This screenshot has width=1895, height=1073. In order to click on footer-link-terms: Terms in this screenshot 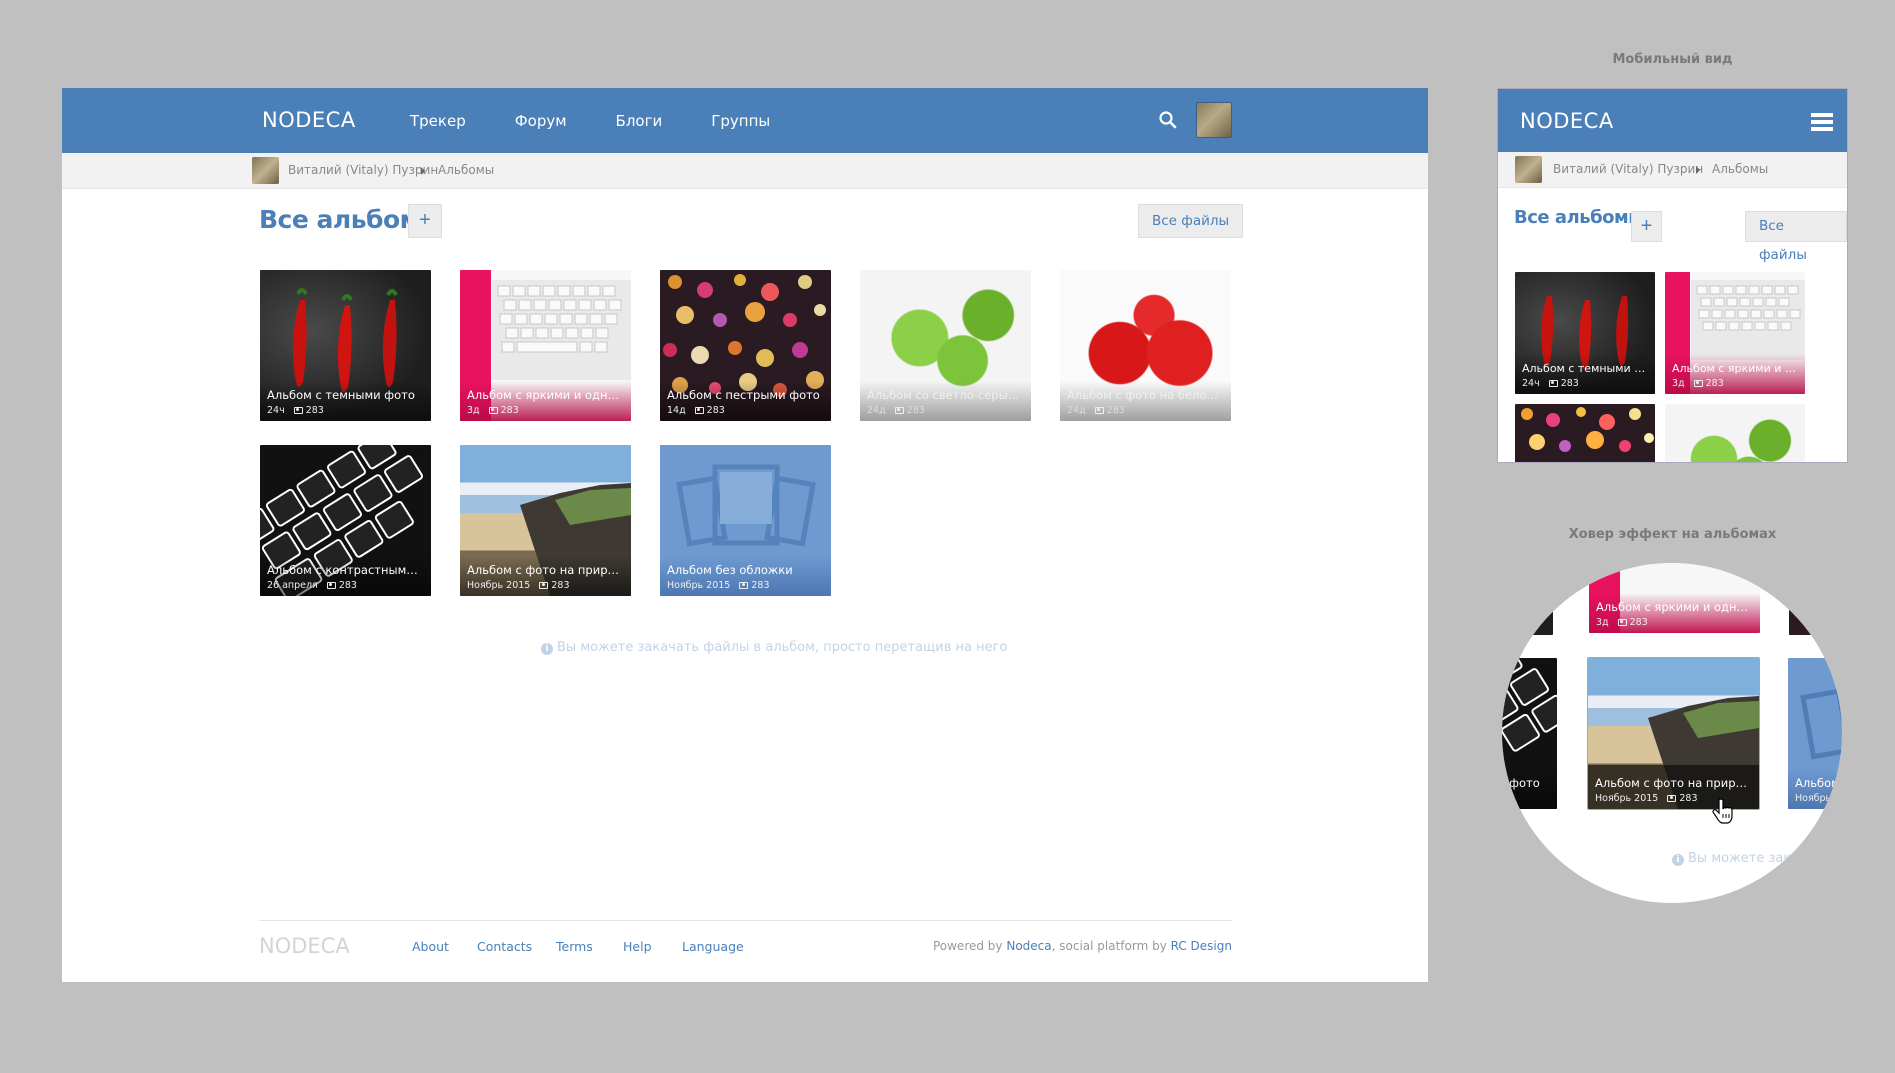, I will do `click(574, 946)`.